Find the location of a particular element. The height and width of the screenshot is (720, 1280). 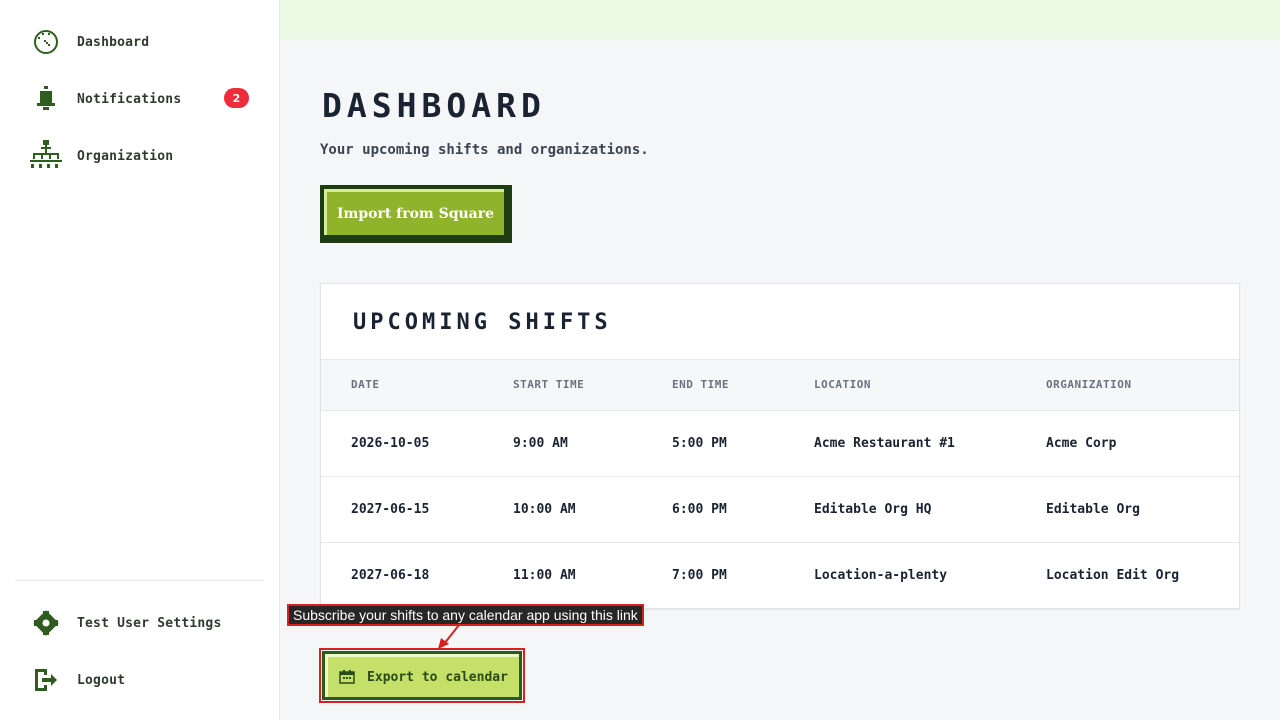

cell-location: Acme Restaurant #1 is located at coordinates (884, 443).